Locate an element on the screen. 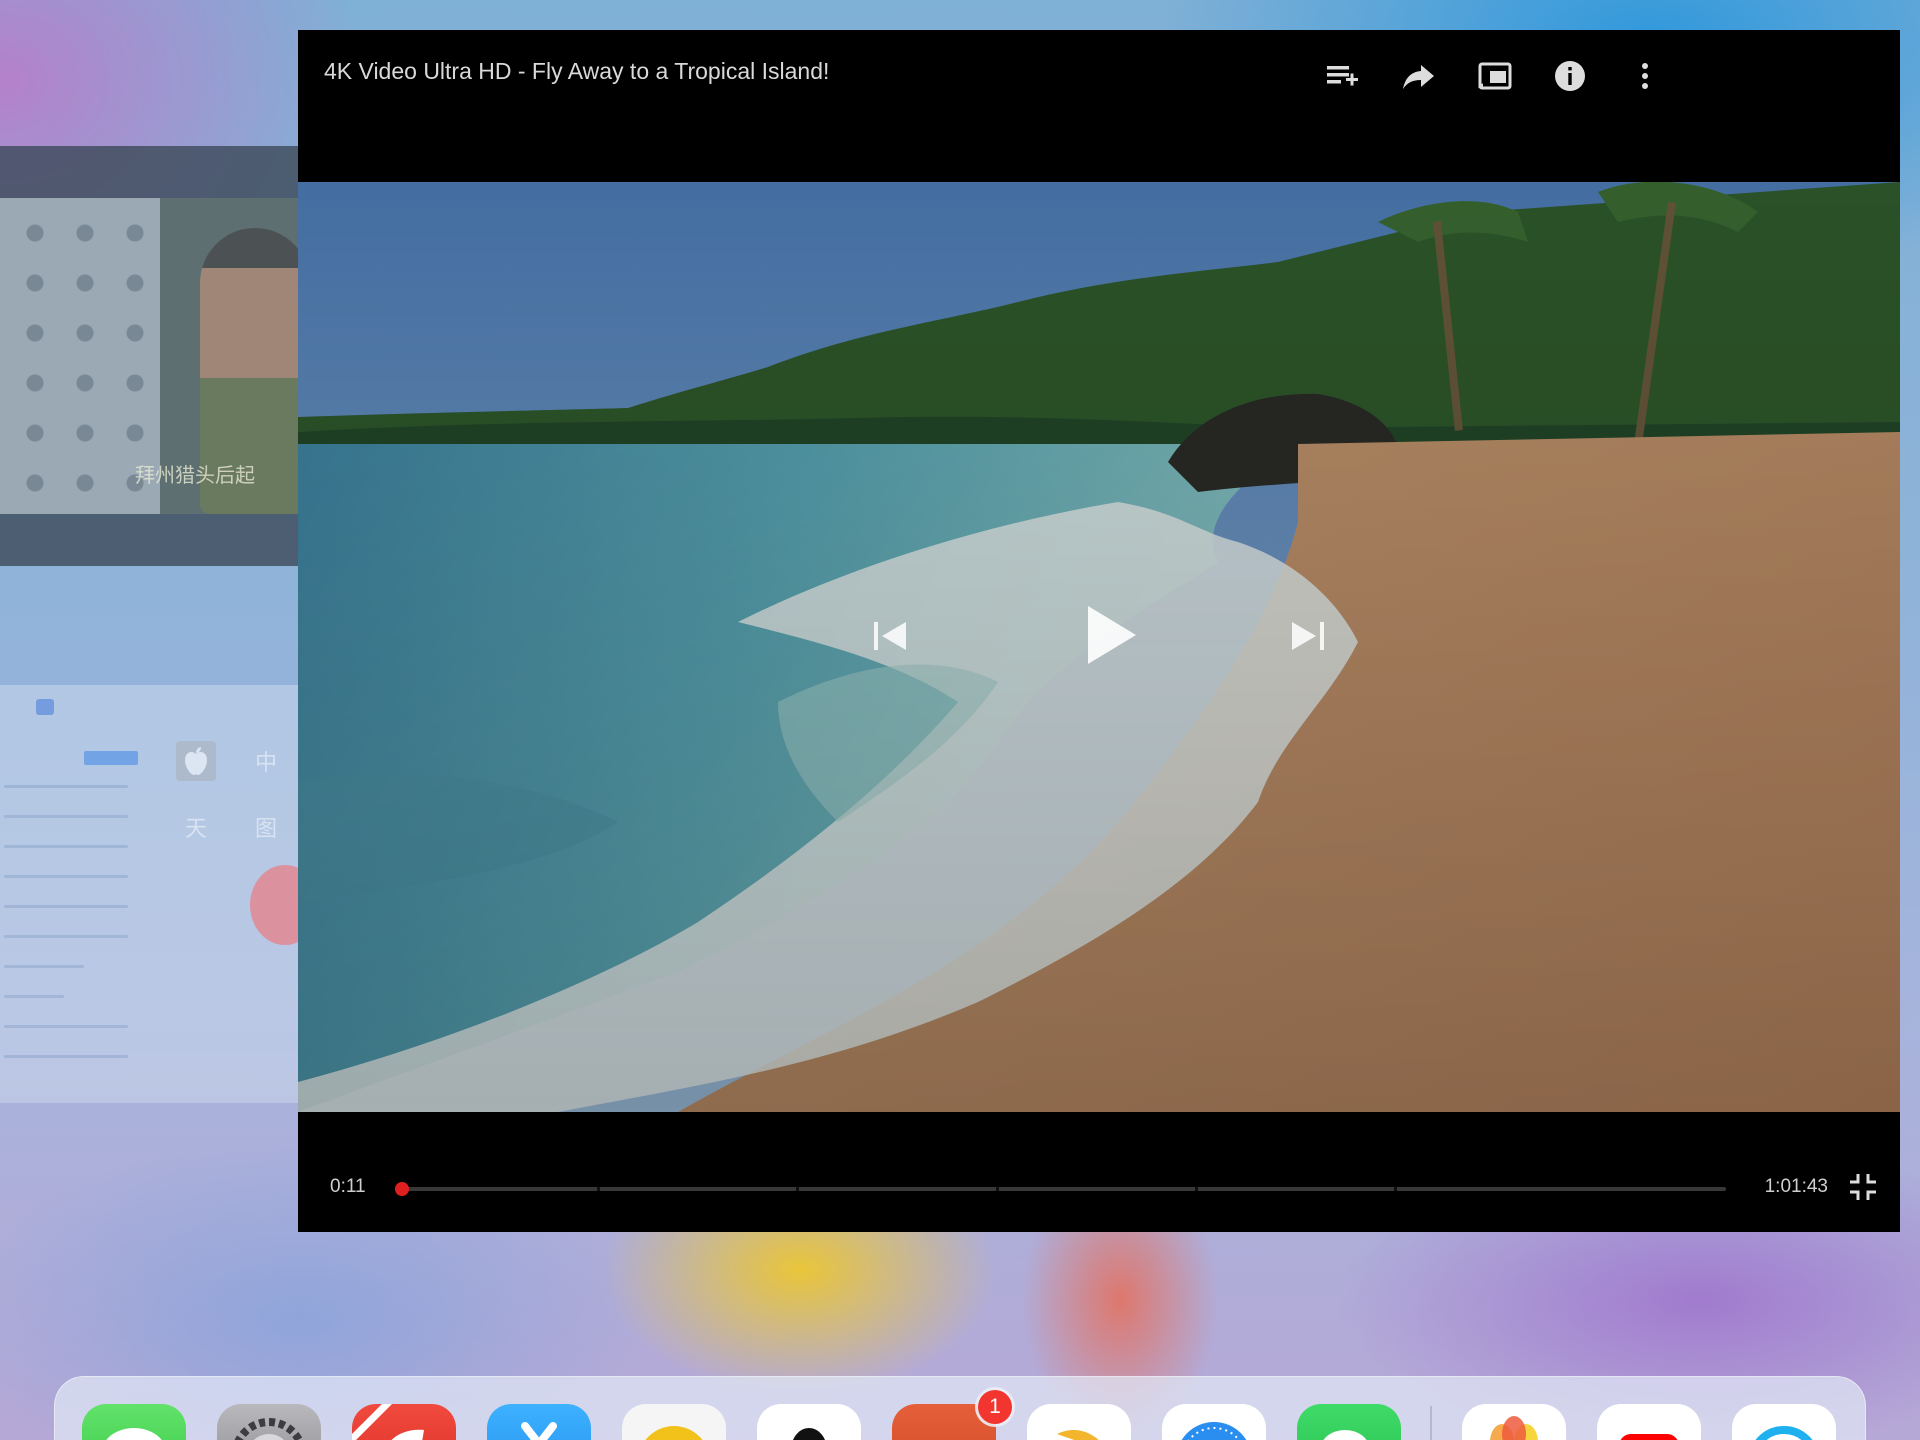 Image resolution: width=1920 pixels, height=1440 pixels. share-icon is located at coordinates (1419, 76).